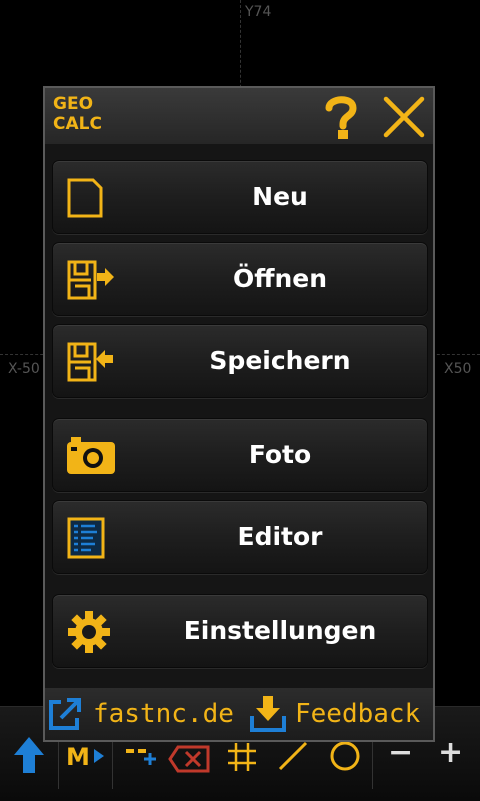 Image resolution: width=480 pixels, height=801 pixels. Describe the element at coordinates (91, 455) in the screenshot. I see `camera-icon` at that location.